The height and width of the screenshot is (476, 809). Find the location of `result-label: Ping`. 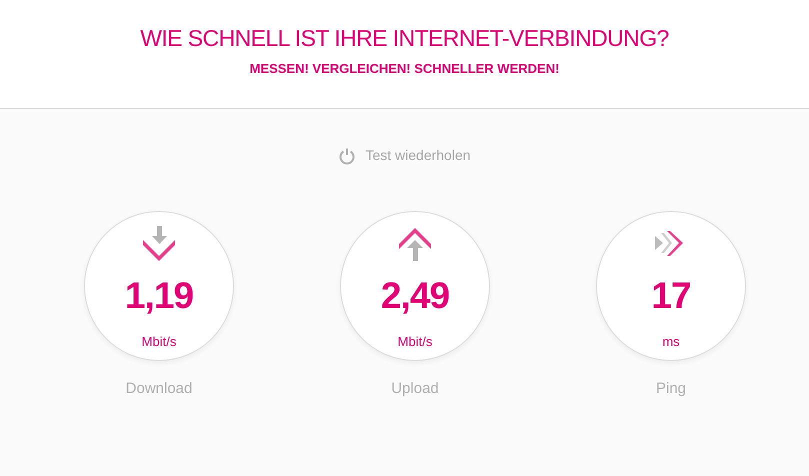

result-label: Ping is located at coordinates (671, 389).